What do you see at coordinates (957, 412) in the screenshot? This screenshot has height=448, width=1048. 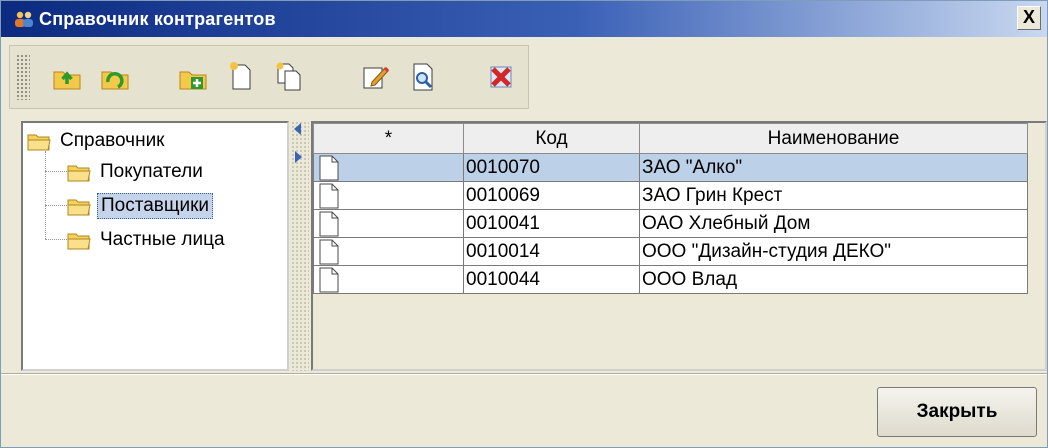 I see `close-button: Закрыть` at bounding box center [957, 412].